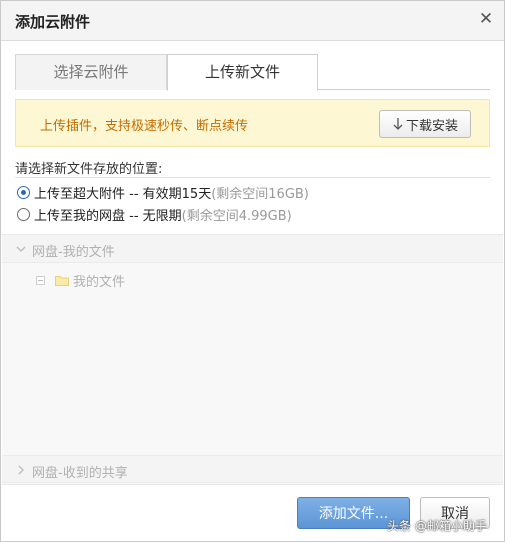 Image resolution: width=505 pixels, height=542 pixels. I want to click on option-my-netdisk-space: (剩余空间4.99GB), so click(236, 216).